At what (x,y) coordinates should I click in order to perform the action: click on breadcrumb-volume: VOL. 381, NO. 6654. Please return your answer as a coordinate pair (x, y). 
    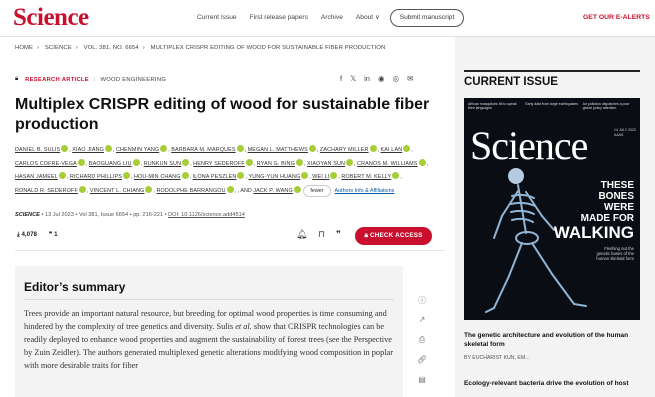
    Looking at the image, I should click on (111, 48).